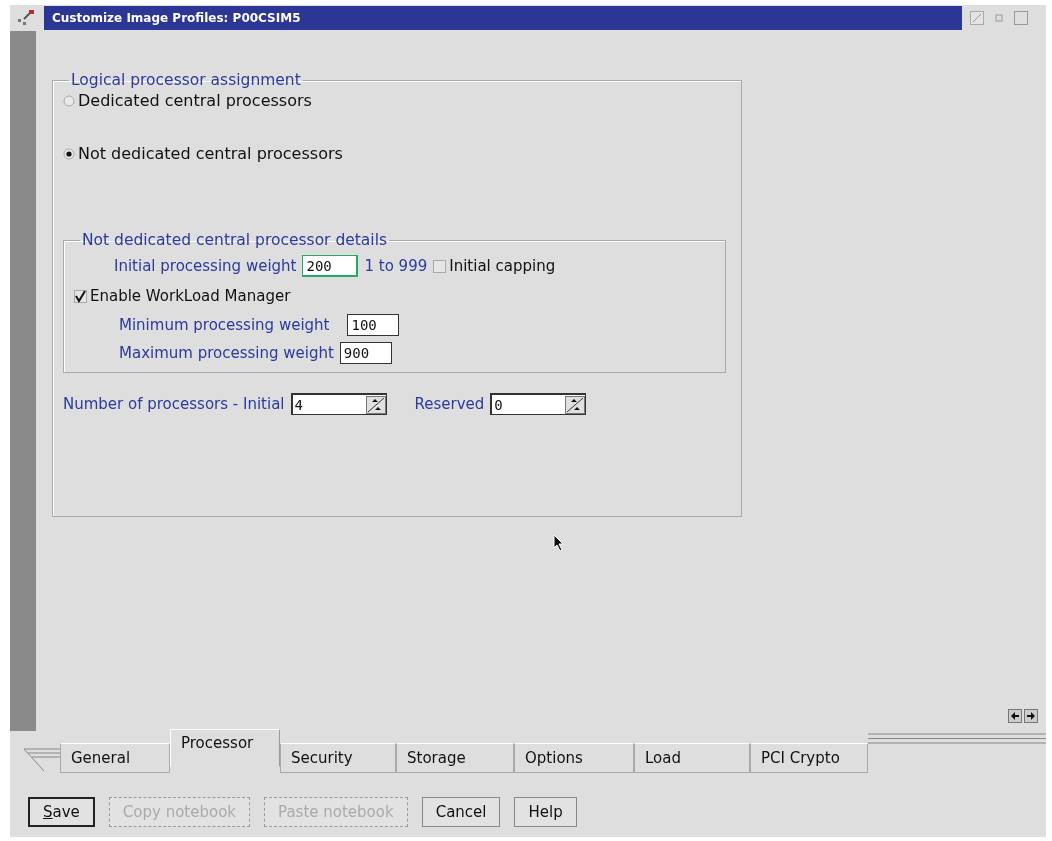  Describe the element at coordinates (503, 18) in the screenshot. I see `window-title: Customize Image Profiles: P00CSIM5` at that location.